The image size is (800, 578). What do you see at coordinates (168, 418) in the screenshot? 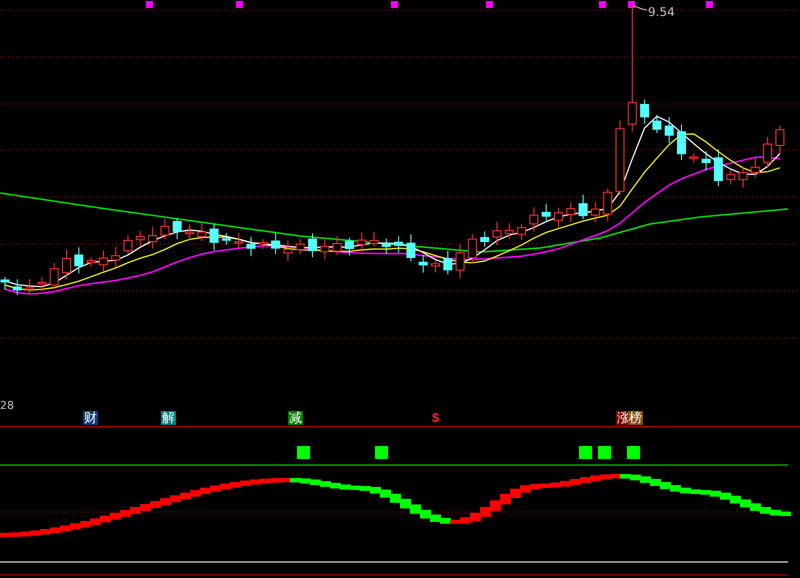
I see `signal-badge: 解` at bounding box center [168, 418].